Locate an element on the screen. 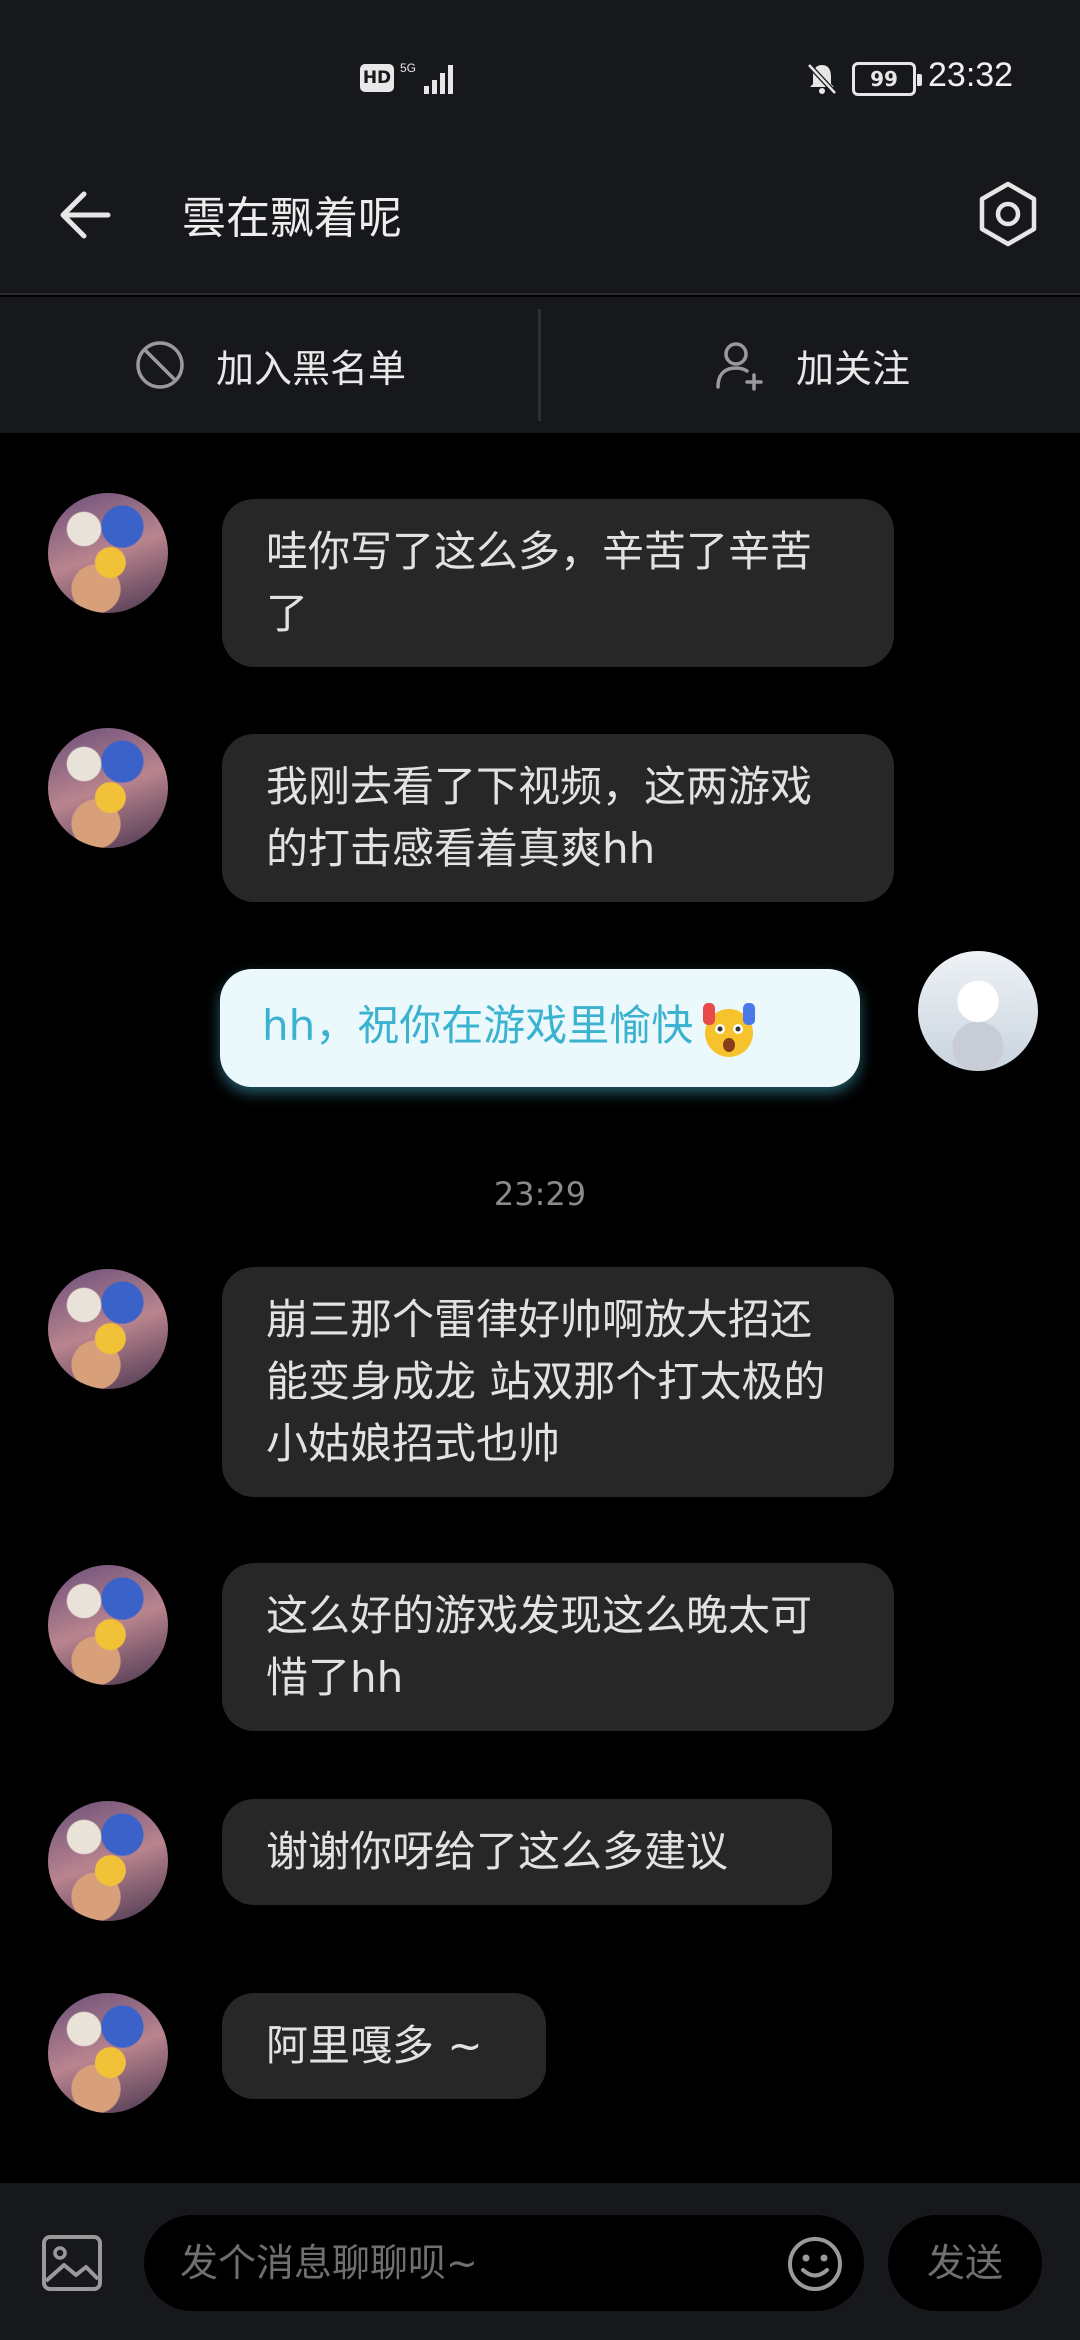 Image resolution: width=1080 pixels, height=2340 pixels. message-bubble: 谢谢你呀给了这么多建议 is located at coordinates (527, 1852).